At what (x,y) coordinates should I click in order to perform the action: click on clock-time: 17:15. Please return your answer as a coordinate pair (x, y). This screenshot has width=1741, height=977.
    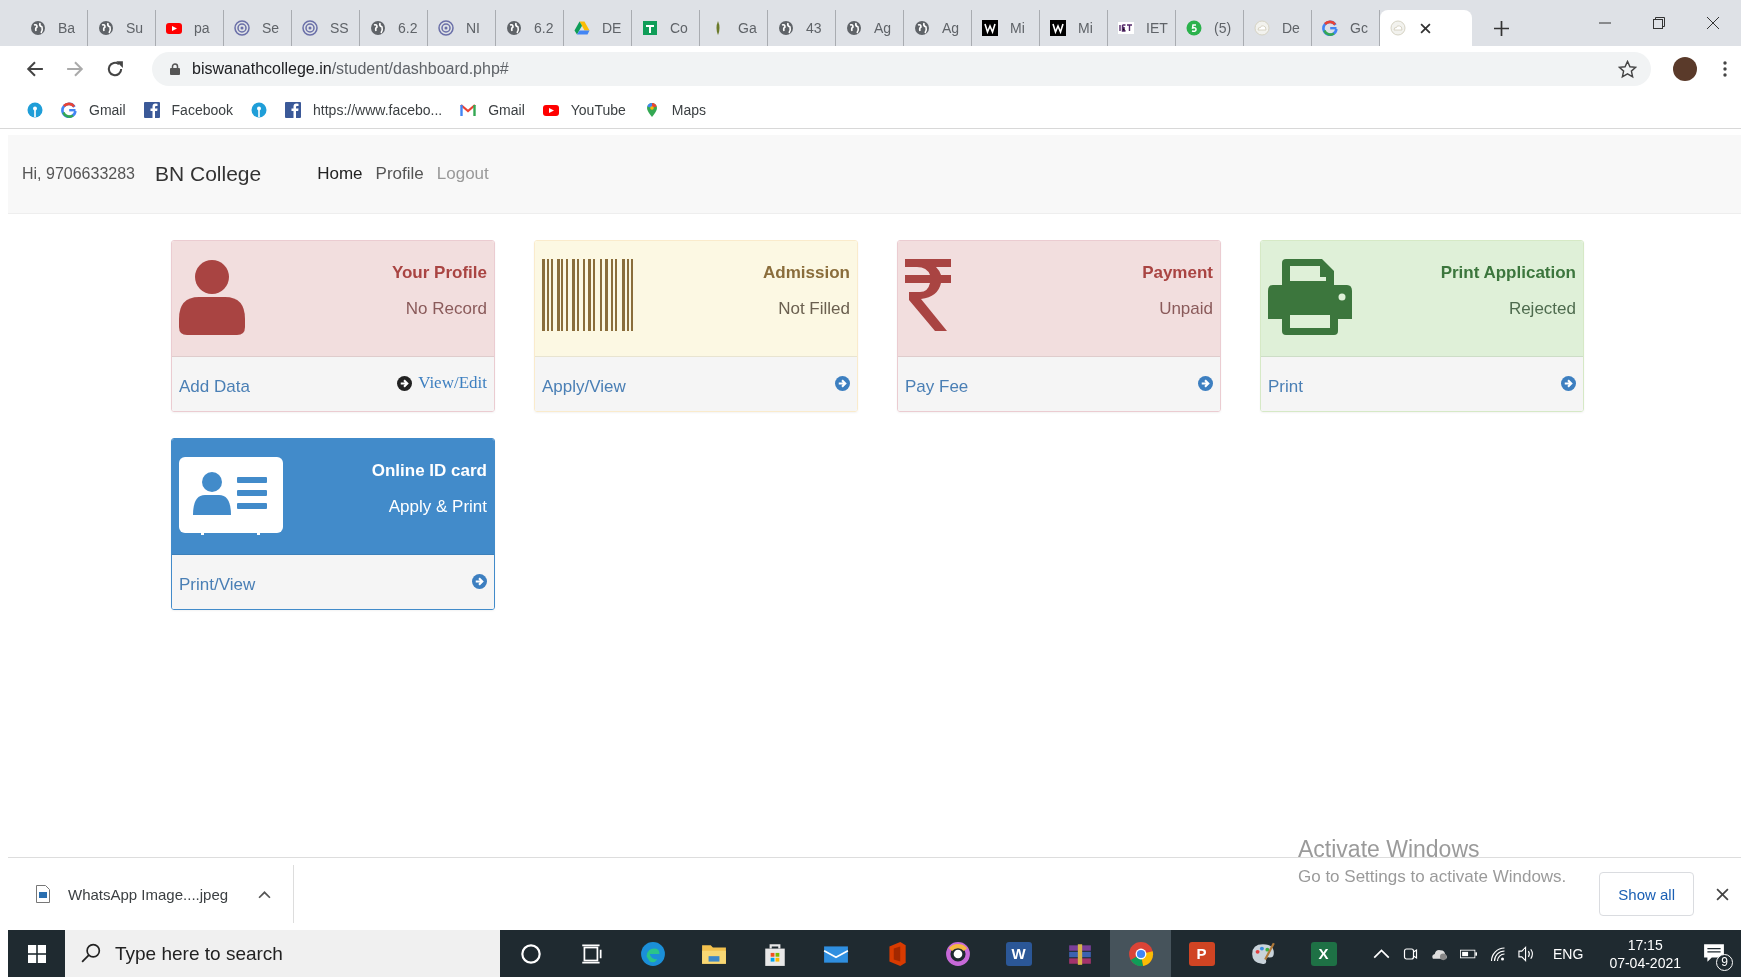
    Looking at the image, I should click on (1645, 944).